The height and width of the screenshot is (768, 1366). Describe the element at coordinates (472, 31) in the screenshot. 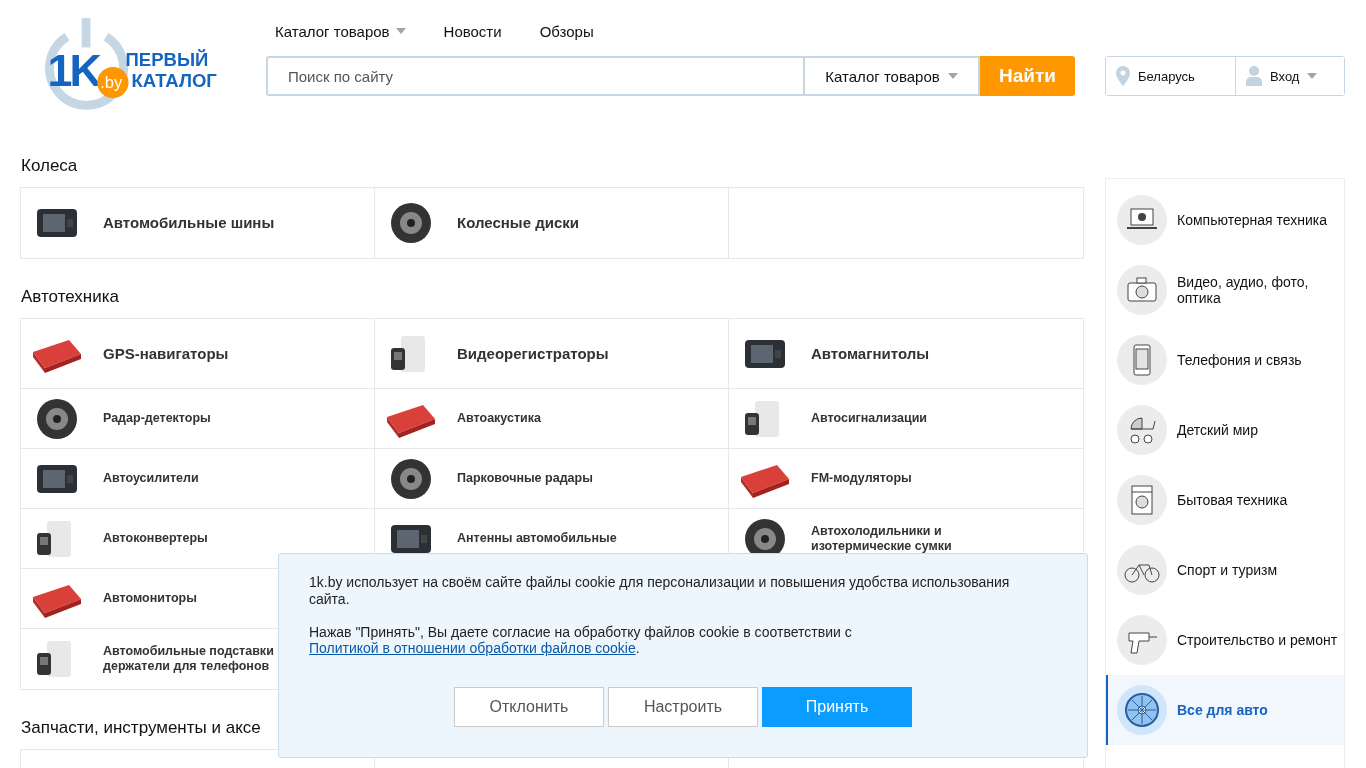

I see `nav-link: Новости` at that location.